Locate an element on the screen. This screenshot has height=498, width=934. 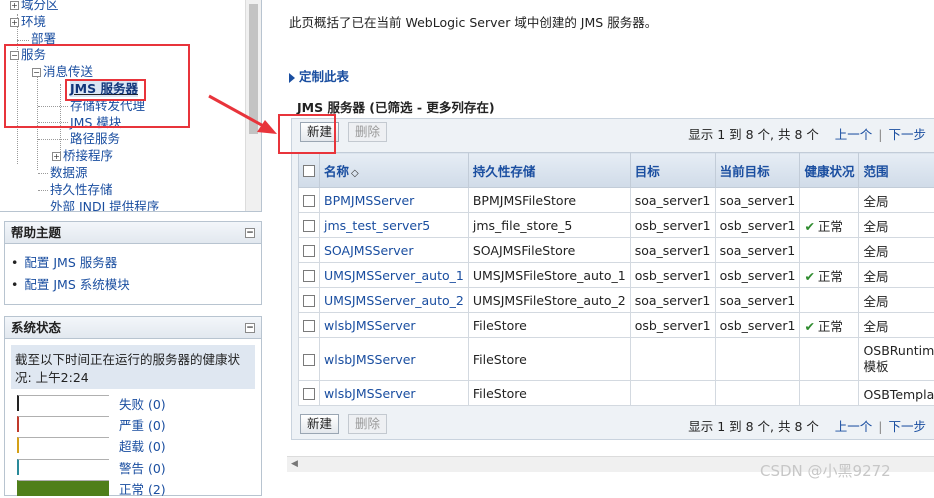
server-name-link: SOAJMSServer is located at coordinates (394, 250).